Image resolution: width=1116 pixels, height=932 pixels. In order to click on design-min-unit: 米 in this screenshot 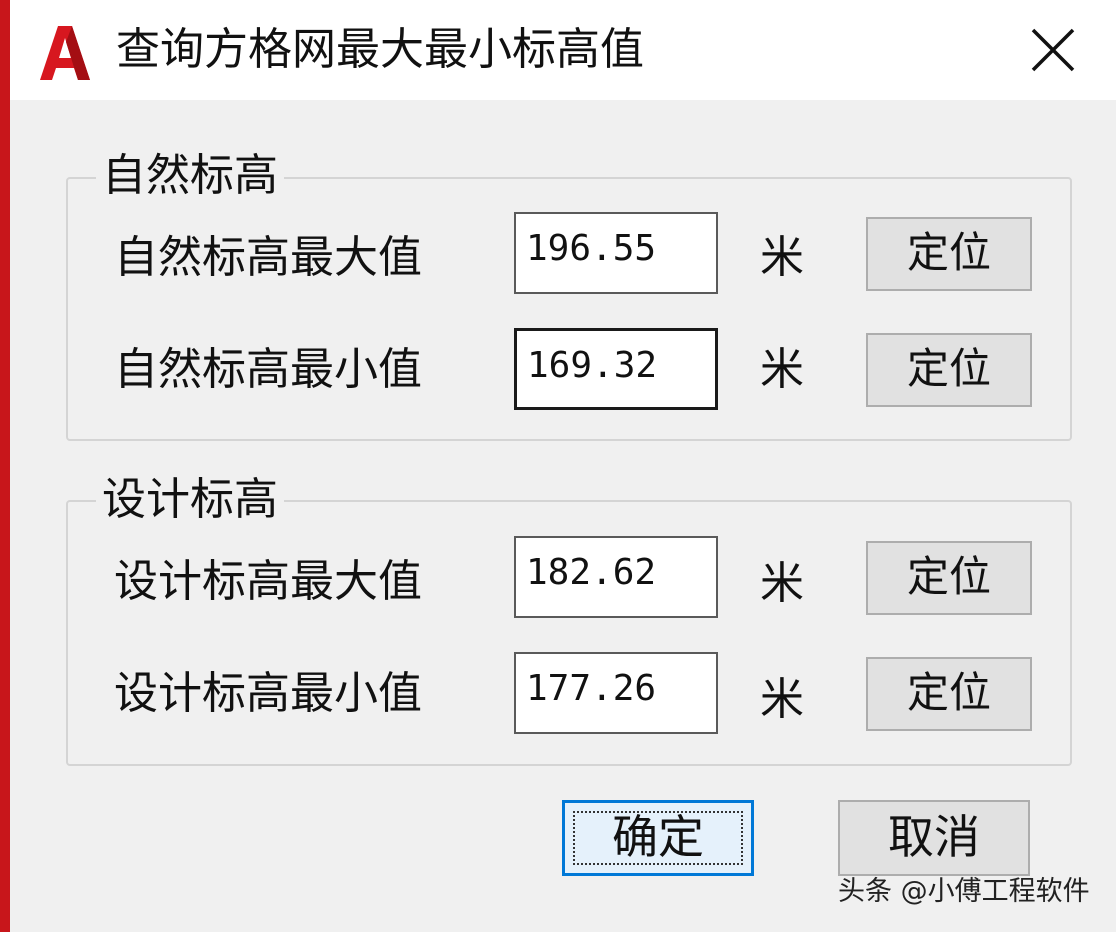, I will do `click(782, 699)`.